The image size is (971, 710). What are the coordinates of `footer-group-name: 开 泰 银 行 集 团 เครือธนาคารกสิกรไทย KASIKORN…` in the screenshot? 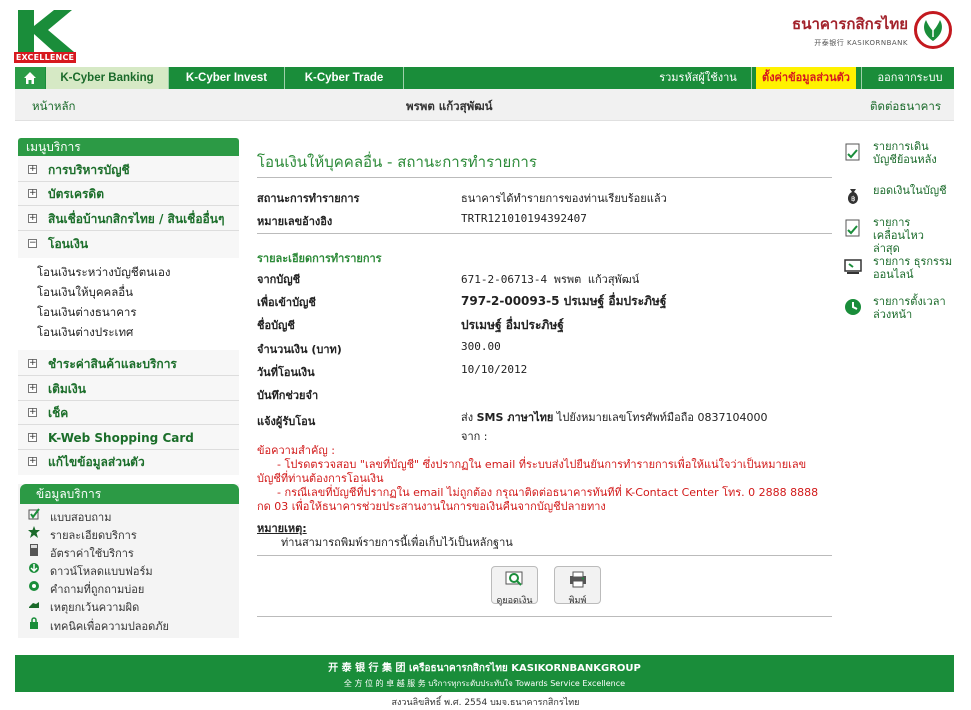 It's located at (484, 668).